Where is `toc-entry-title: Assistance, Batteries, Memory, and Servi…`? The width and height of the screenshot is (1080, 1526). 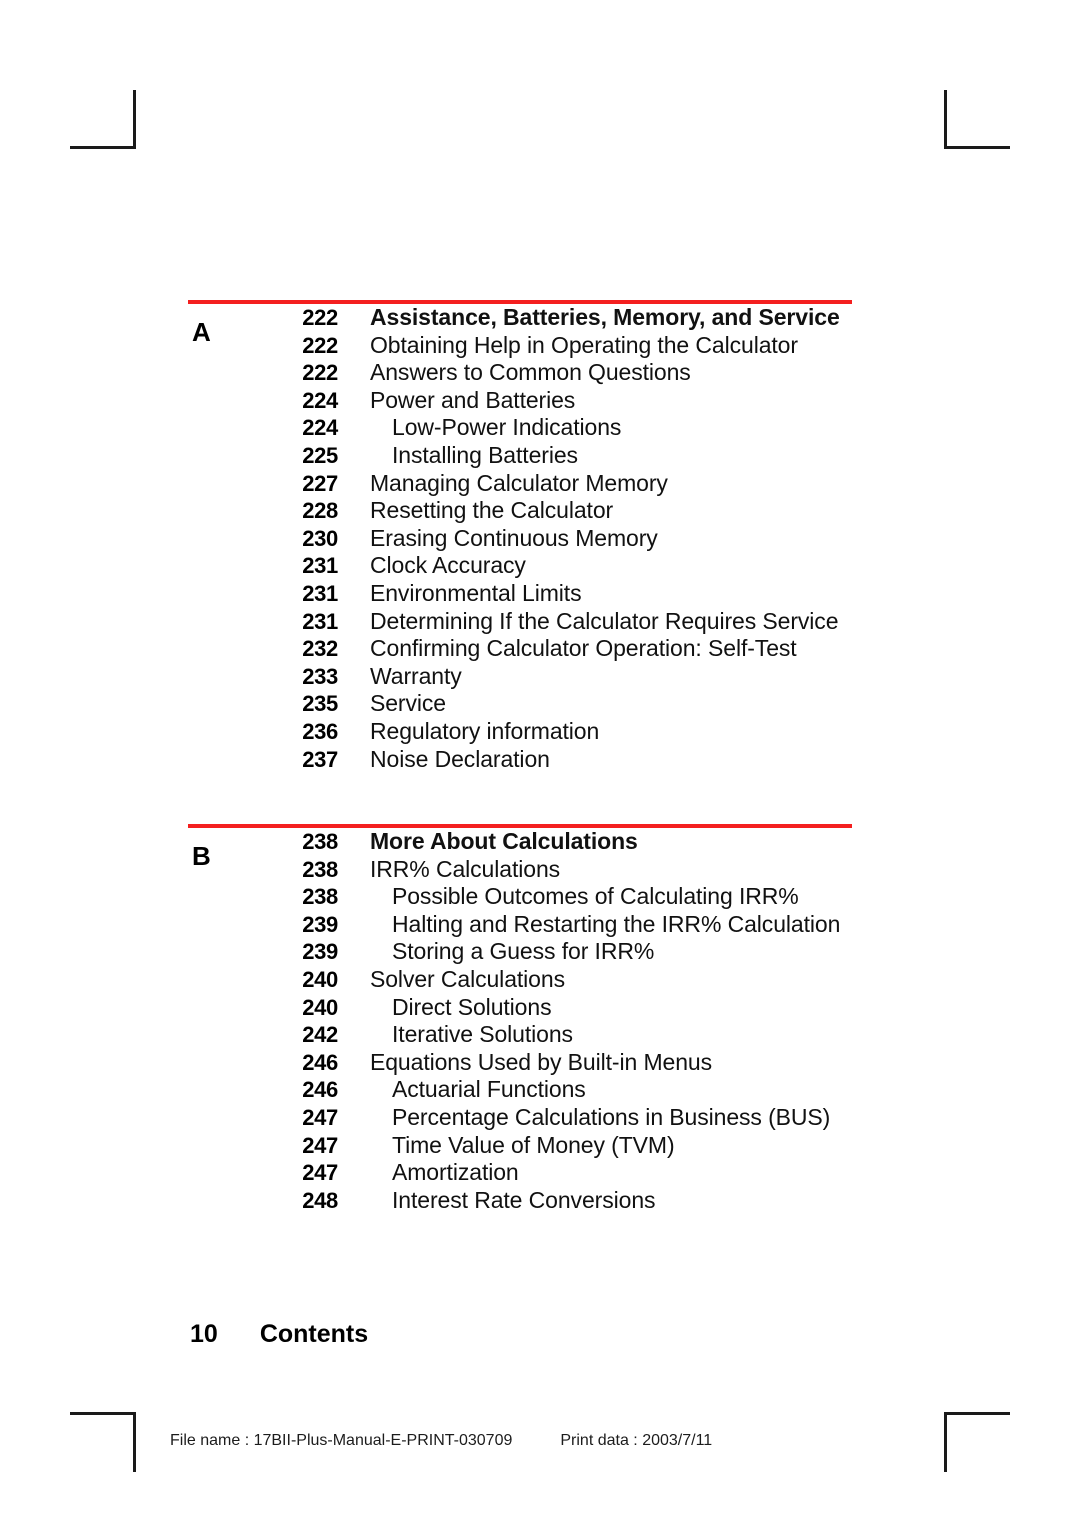 toc-entry-title: Assistance, Batteries, Memory, and Servi… is located at coordinates (605, 317).